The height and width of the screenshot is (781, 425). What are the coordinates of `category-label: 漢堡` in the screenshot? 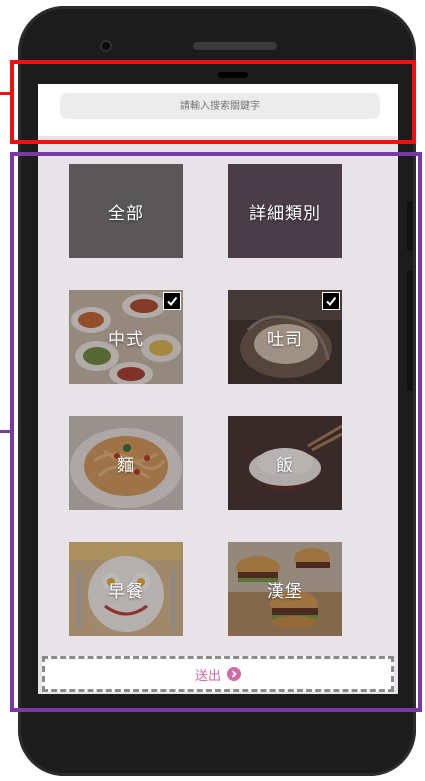 It's located at (285, 591).